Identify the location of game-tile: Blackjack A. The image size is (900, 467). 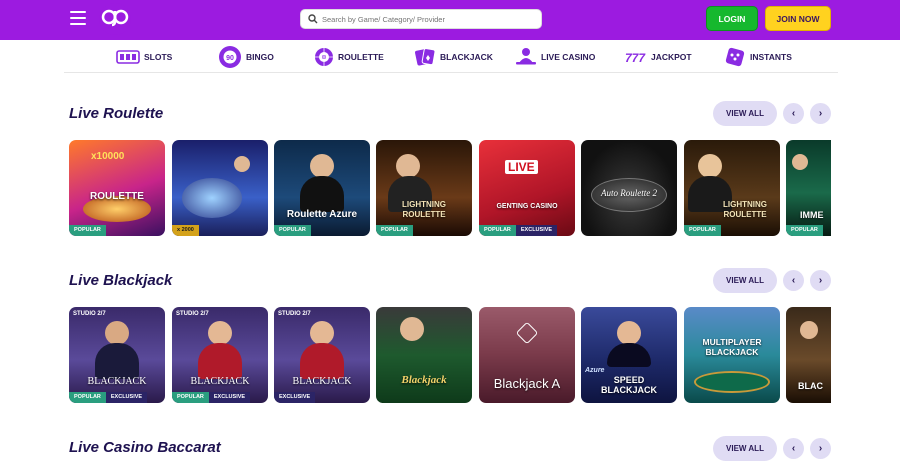
(527, 355).